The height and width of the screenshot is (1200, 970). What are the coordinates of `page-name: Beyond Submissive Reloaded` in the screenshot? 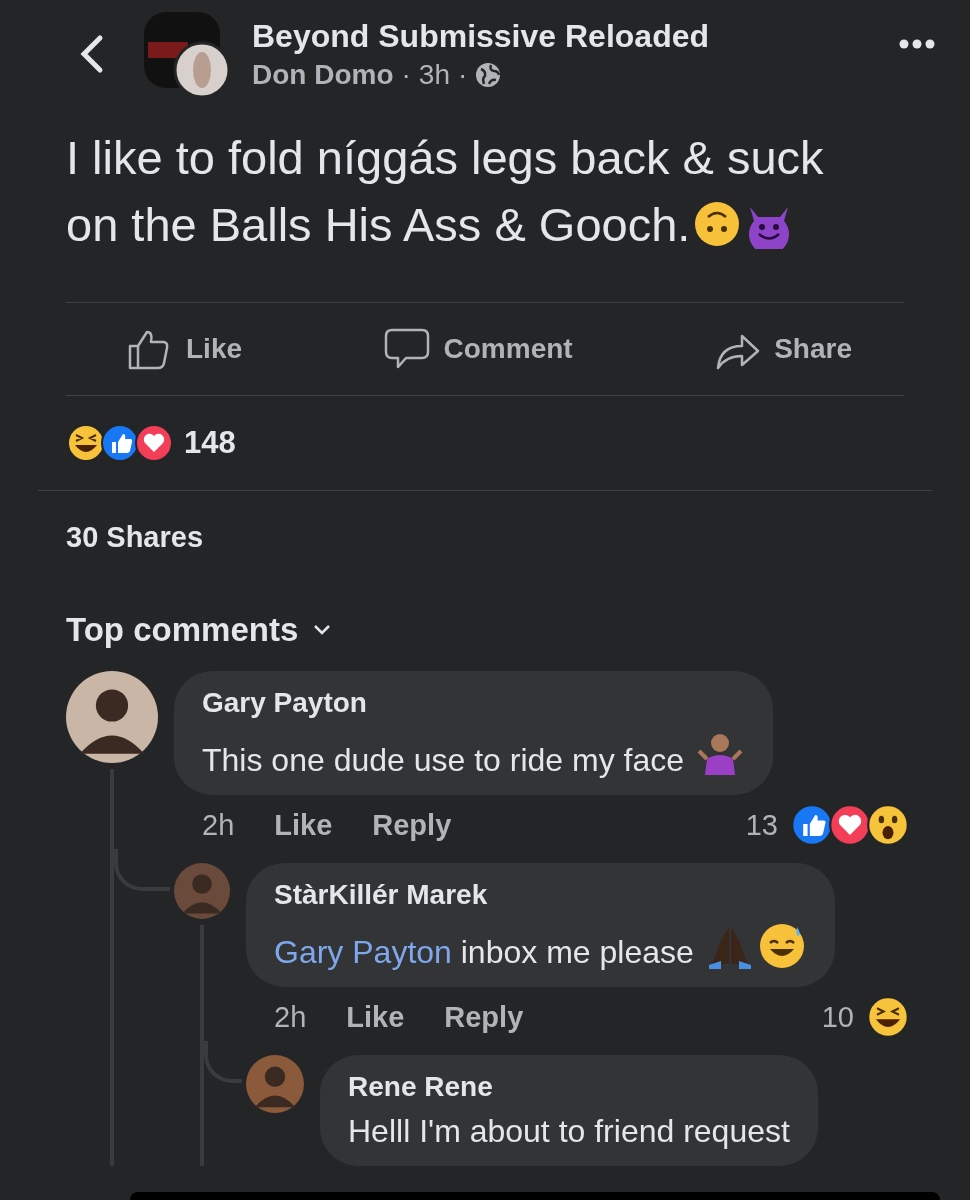 It's located at (567, 36).